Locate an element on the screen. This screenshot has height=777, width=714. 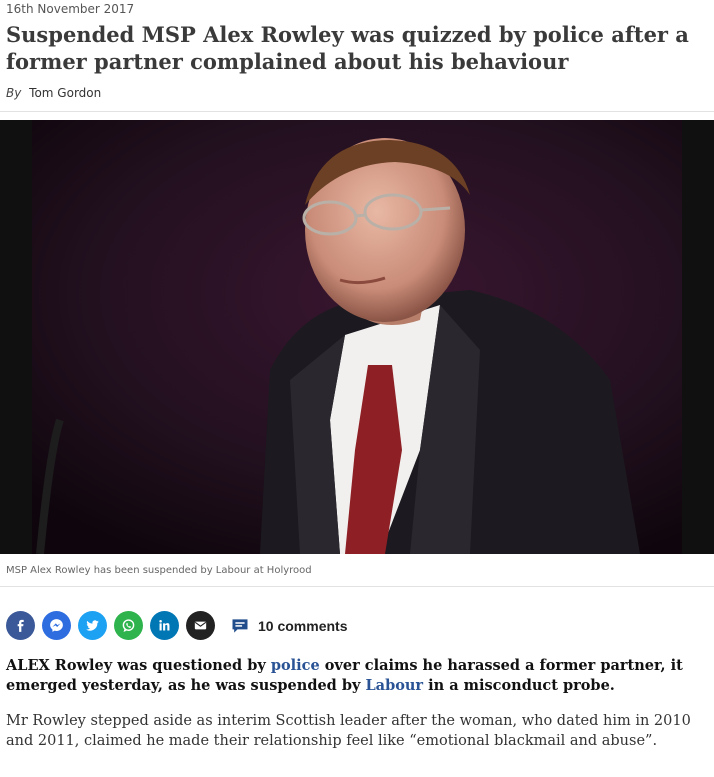
police-link: police is located at coordinates (295, 665).